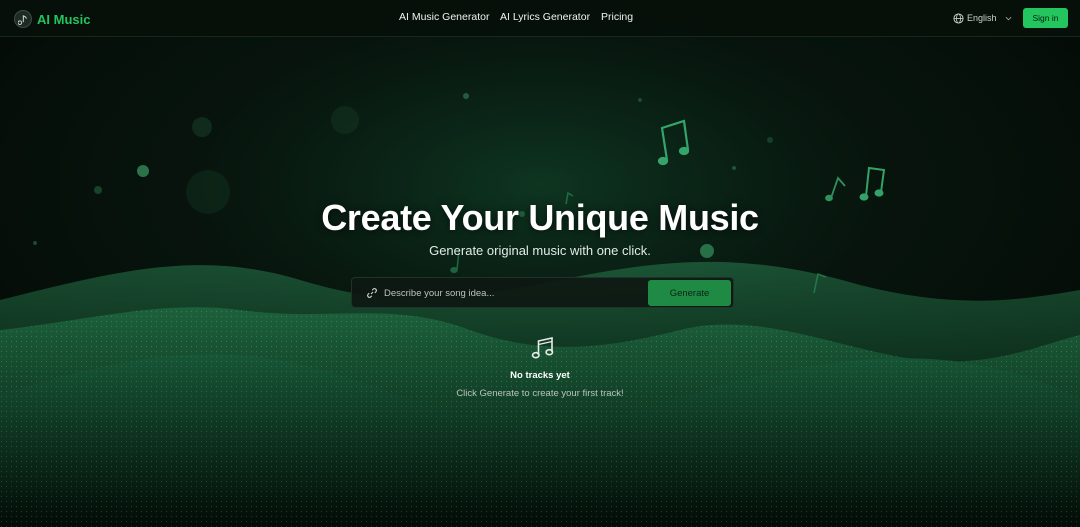  I want to click on nav-link-pricing: Pricing, so click(617, 17).